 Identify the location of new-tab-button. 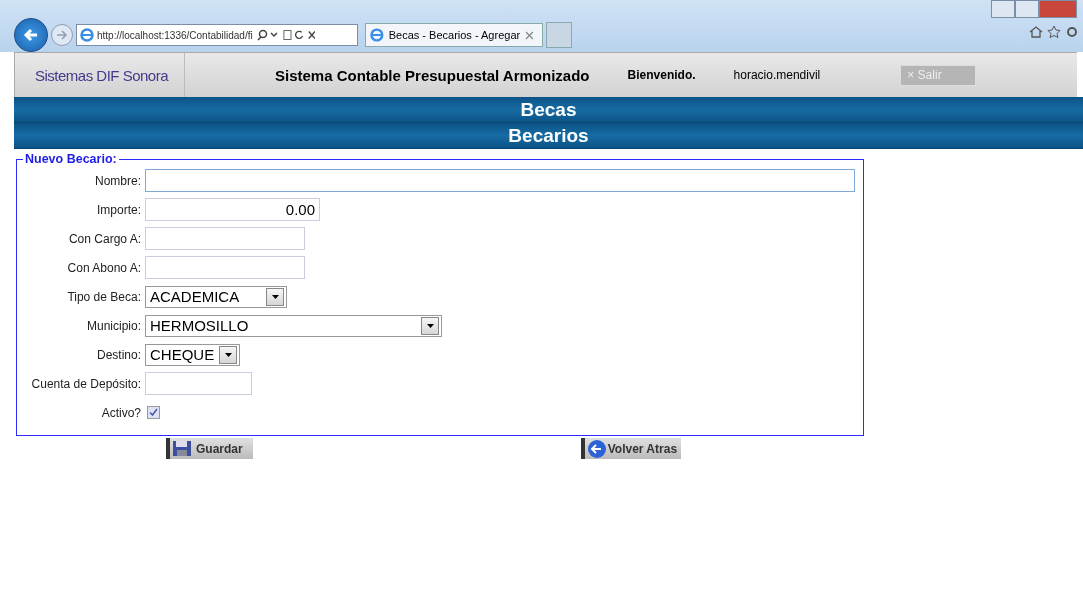
(559, 35).